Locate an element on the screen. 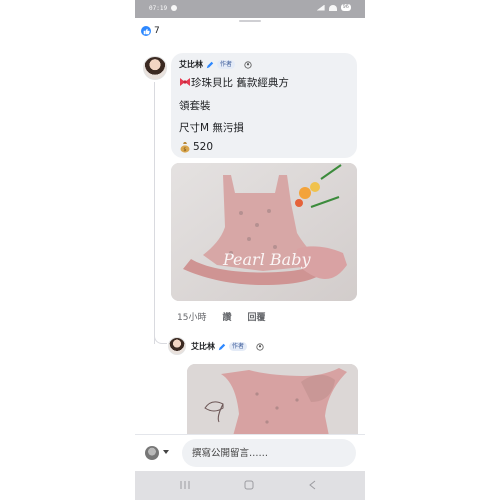 The height and width of the screenshot is (500, 500). wifi-icon is located at coordinates (332, 7).